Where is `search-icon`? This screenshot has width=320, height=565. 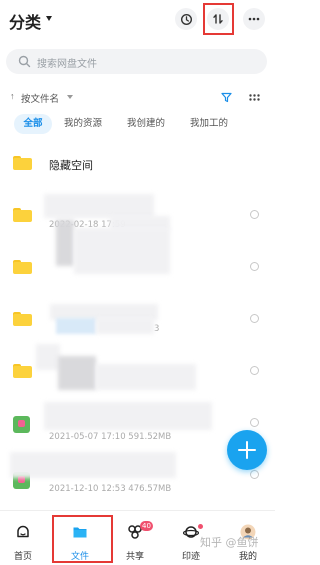
search-icon is located at coordinates (24, 61).